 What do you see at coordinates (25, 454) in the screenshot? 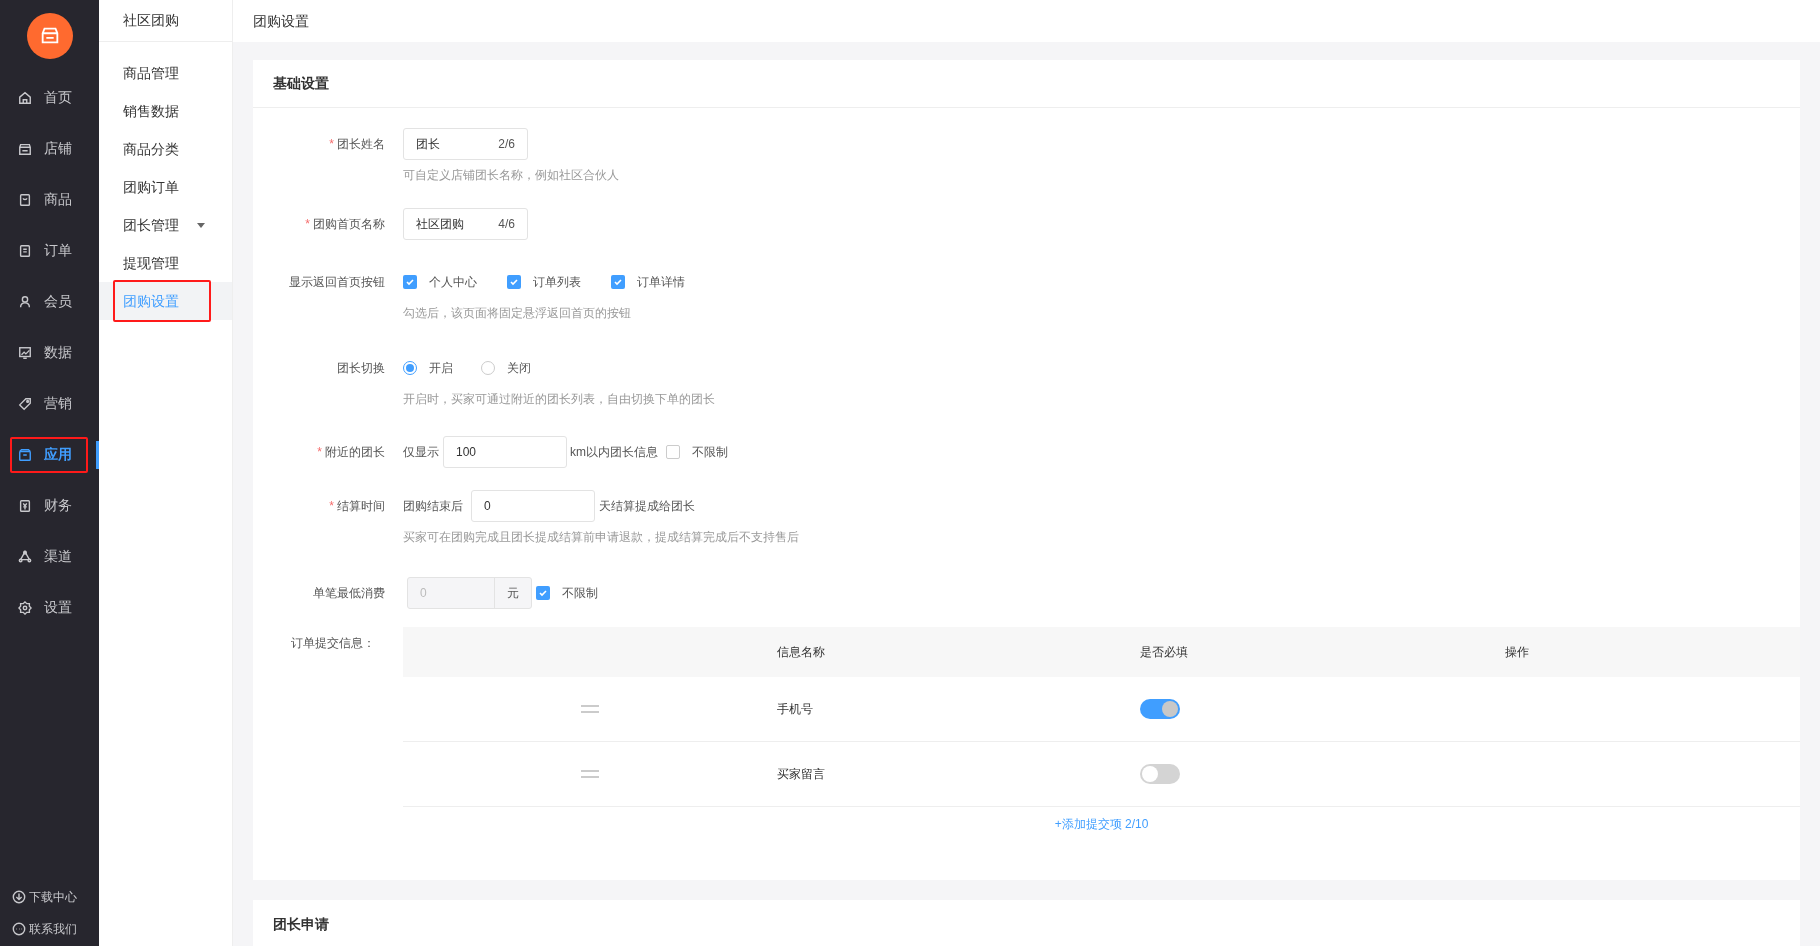
I see `box-icon` at bounding box center [25, 454].